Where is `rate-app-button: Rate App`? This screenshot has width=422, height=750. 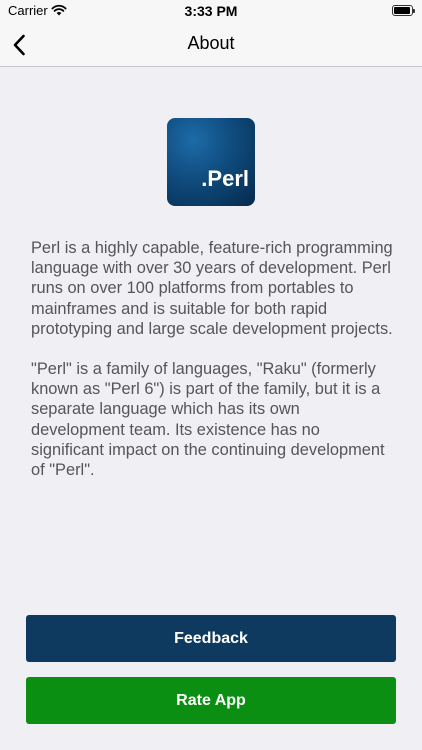 rate-app-button: Rate App is located at coordinates (211, 700).